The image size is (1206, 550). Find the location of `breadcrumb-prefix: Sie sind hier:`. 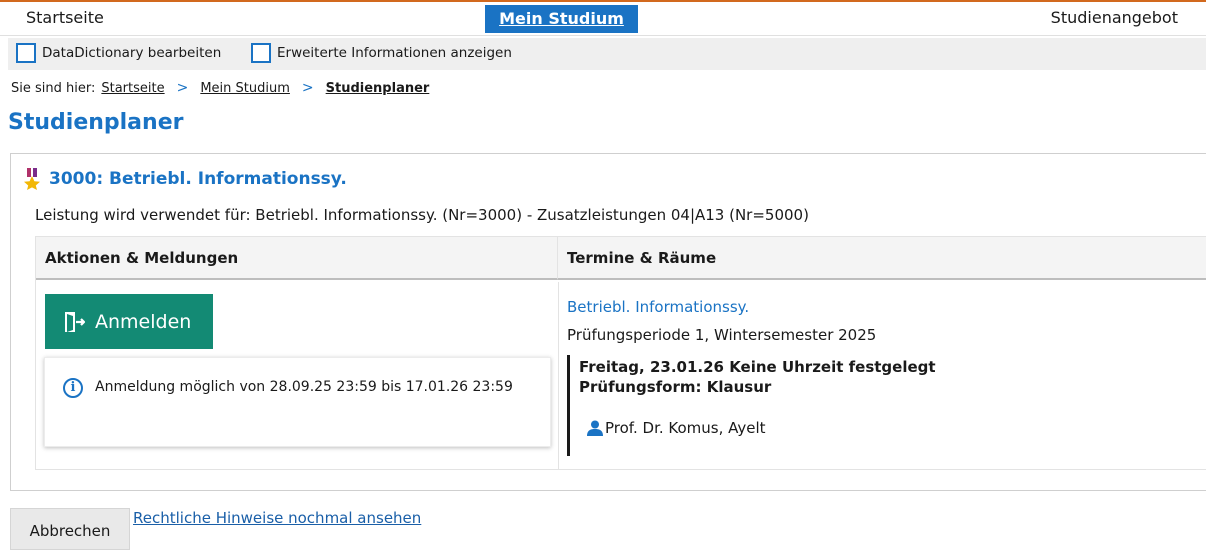

breadcrumb-prefix: Sie sind hier: is located at coordinates (53, 88).